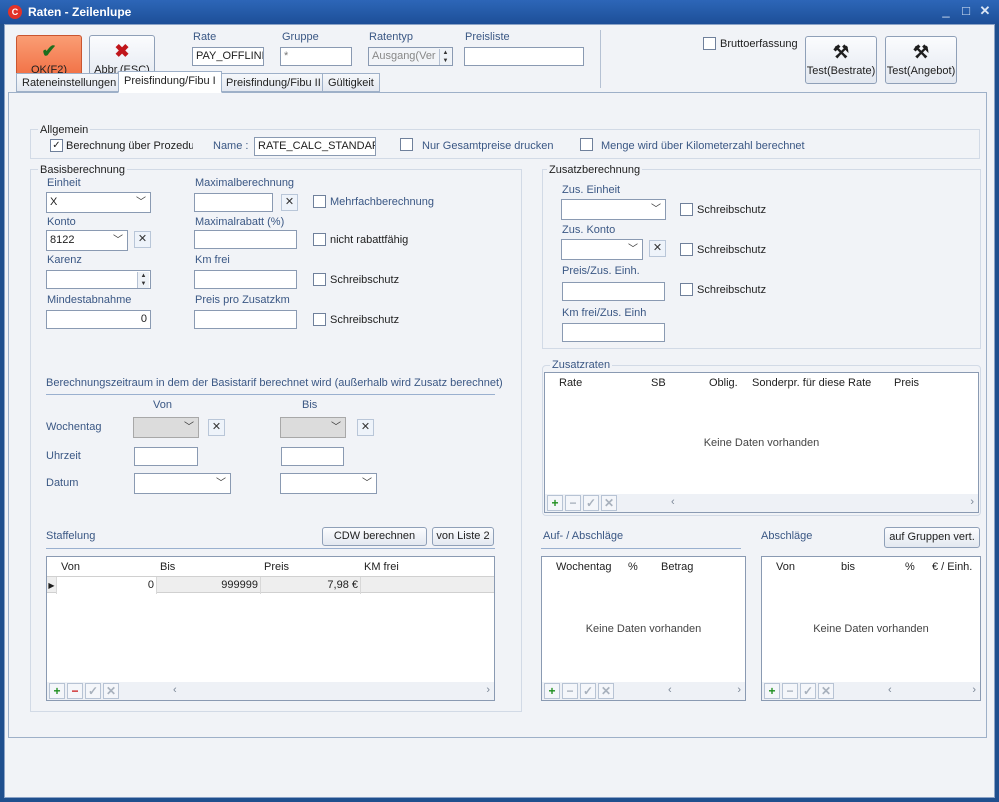  What do you see at coordinates (811, 383) in the screenshot?
I see `column-header-sonderpreis: Sonderpr. für diese Rate` at bounding box center [811, 383].